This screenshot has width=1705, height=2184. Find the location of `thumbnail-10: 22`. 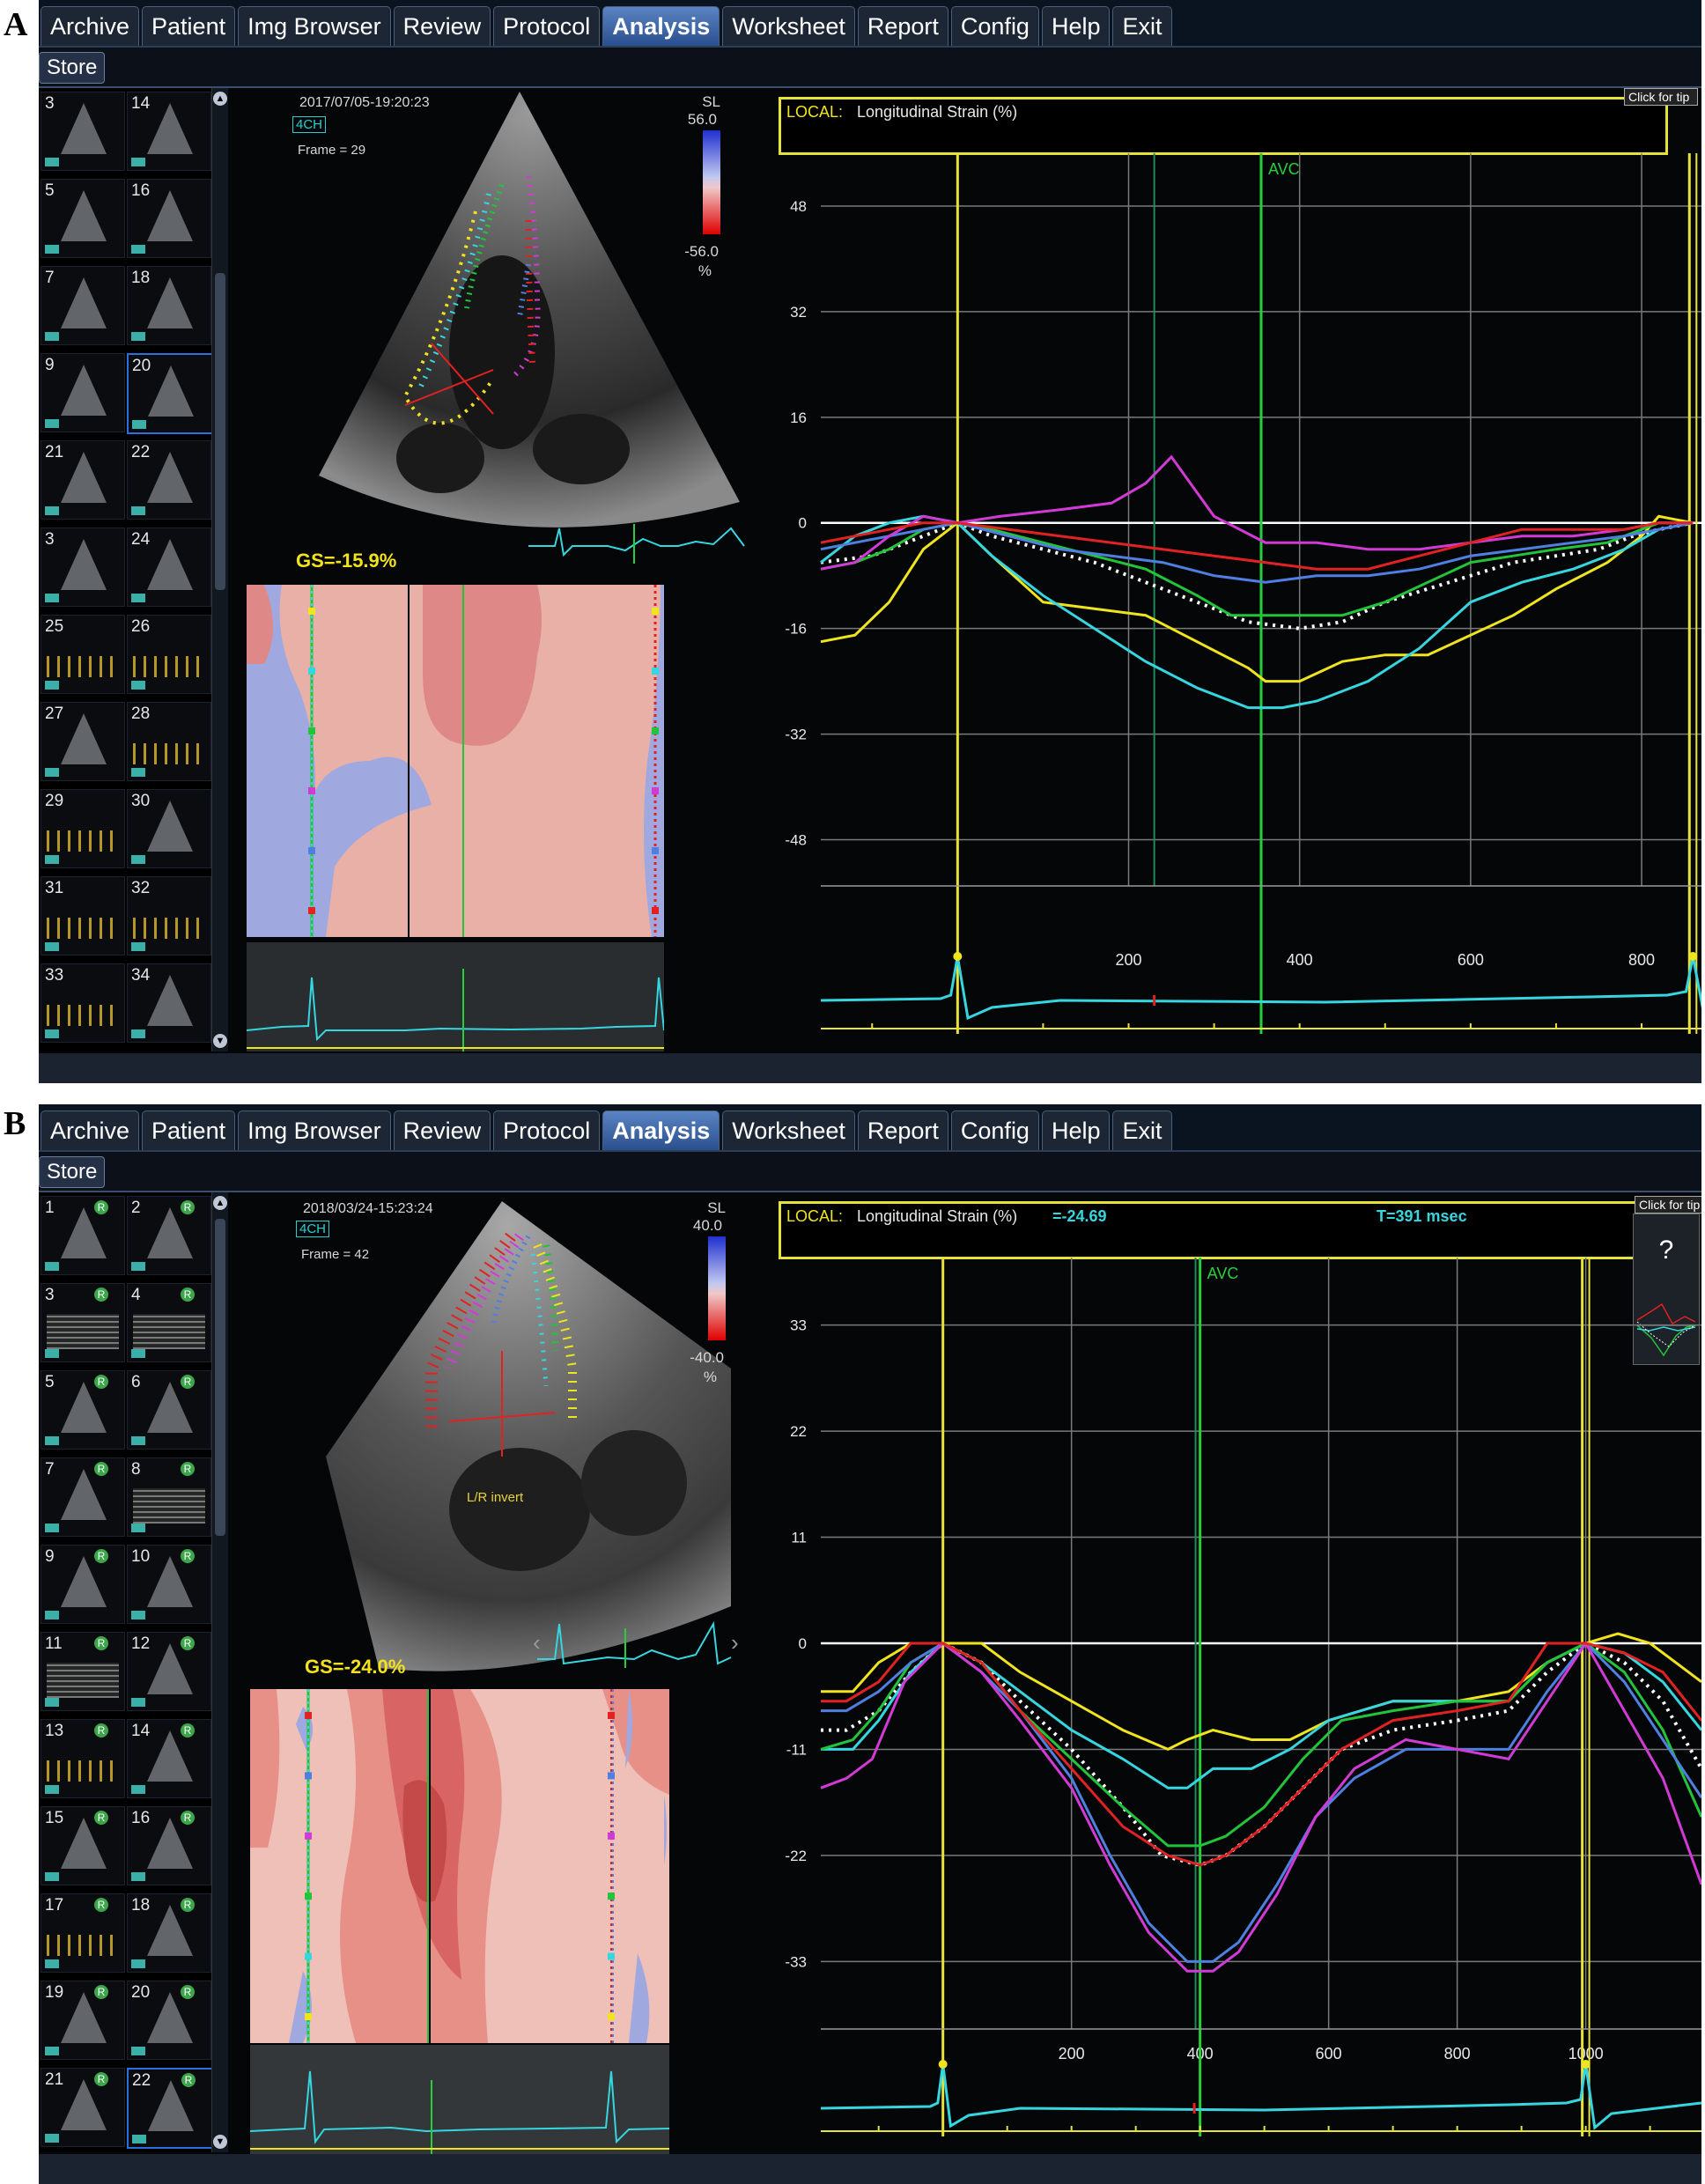

thumbnail-10: 22 is located at coordinates (169, 480).